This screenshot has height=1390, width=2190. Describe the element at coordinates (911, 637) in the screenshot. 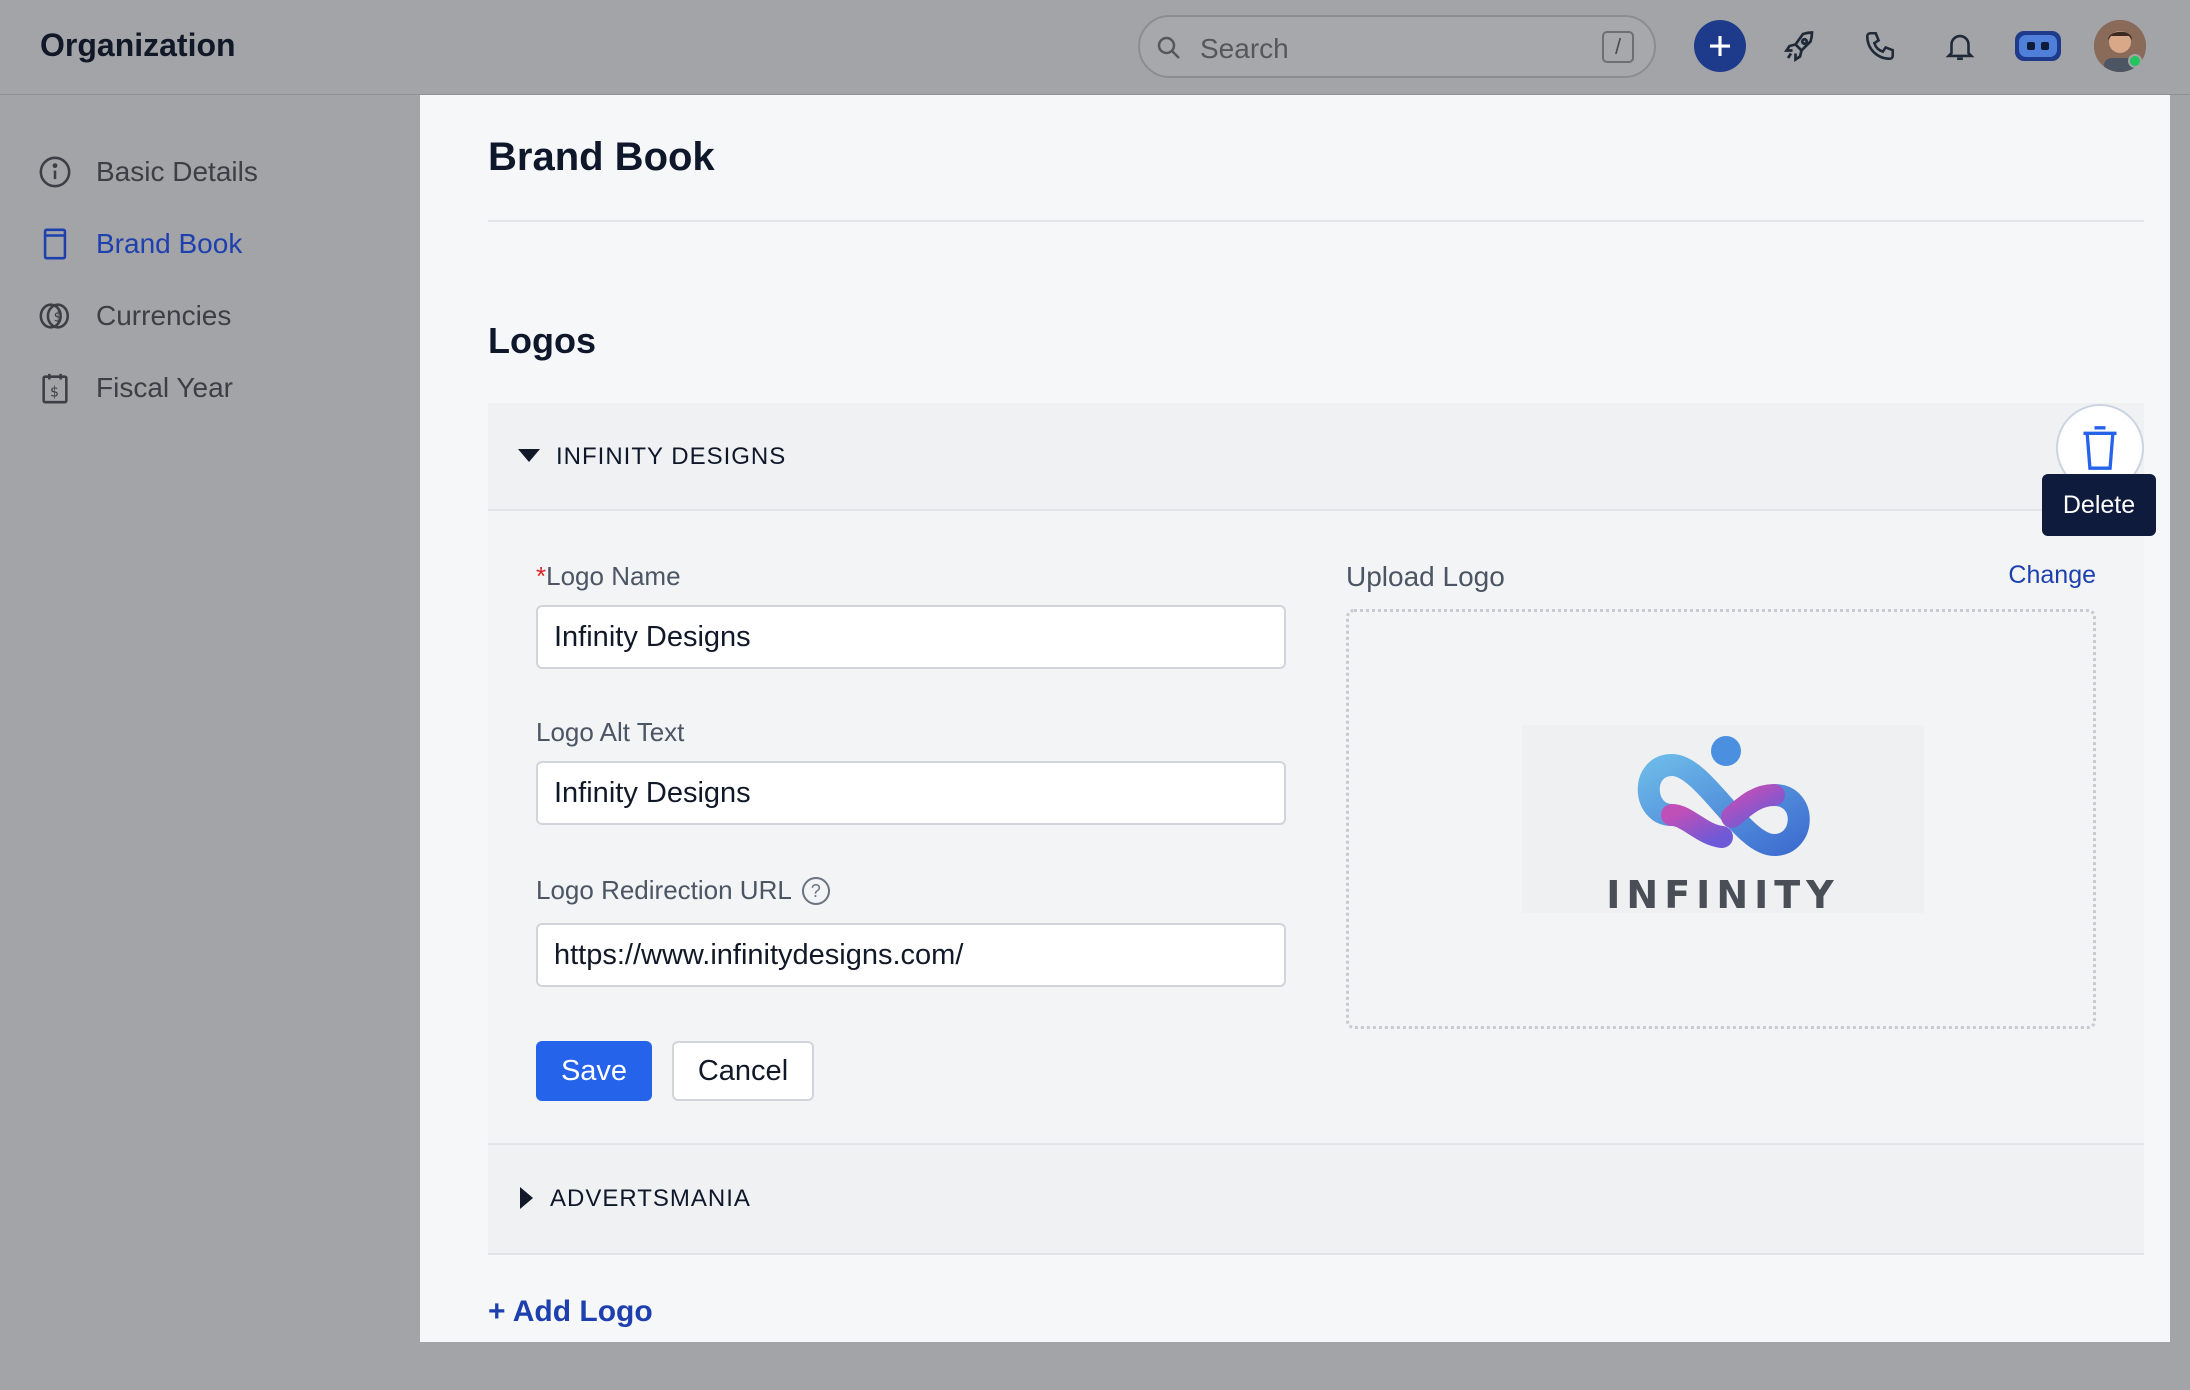

I see `logo-name-input: Infinity Designs` at that location.